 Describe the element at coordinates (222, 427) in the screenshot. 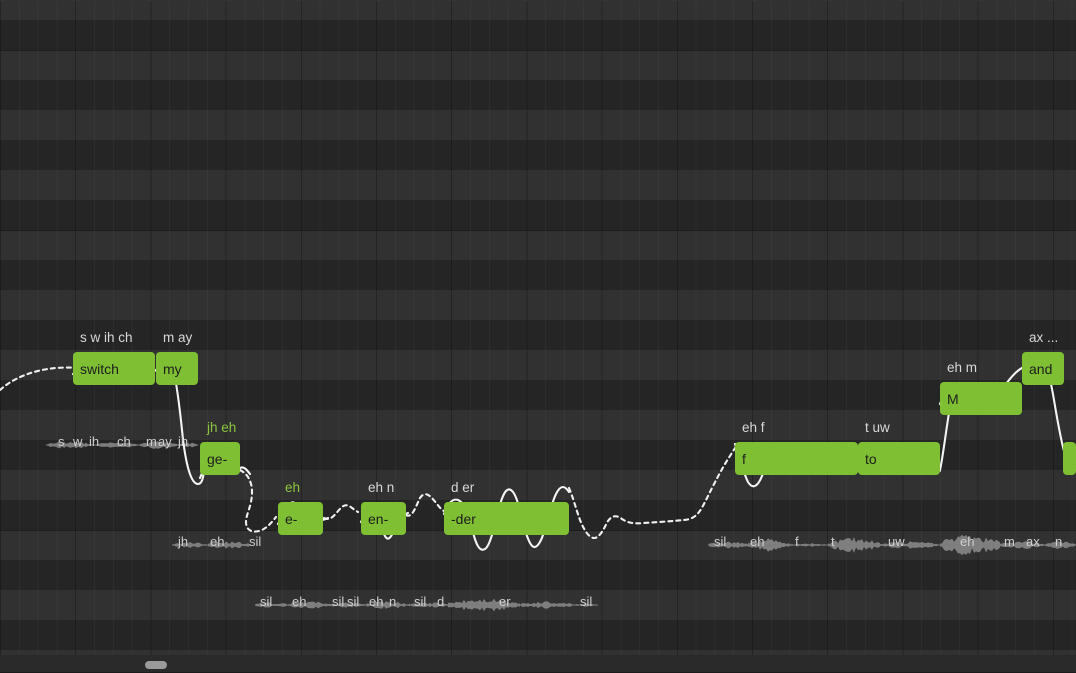

I see `note-phoneme-caption: jh eh` at that location.